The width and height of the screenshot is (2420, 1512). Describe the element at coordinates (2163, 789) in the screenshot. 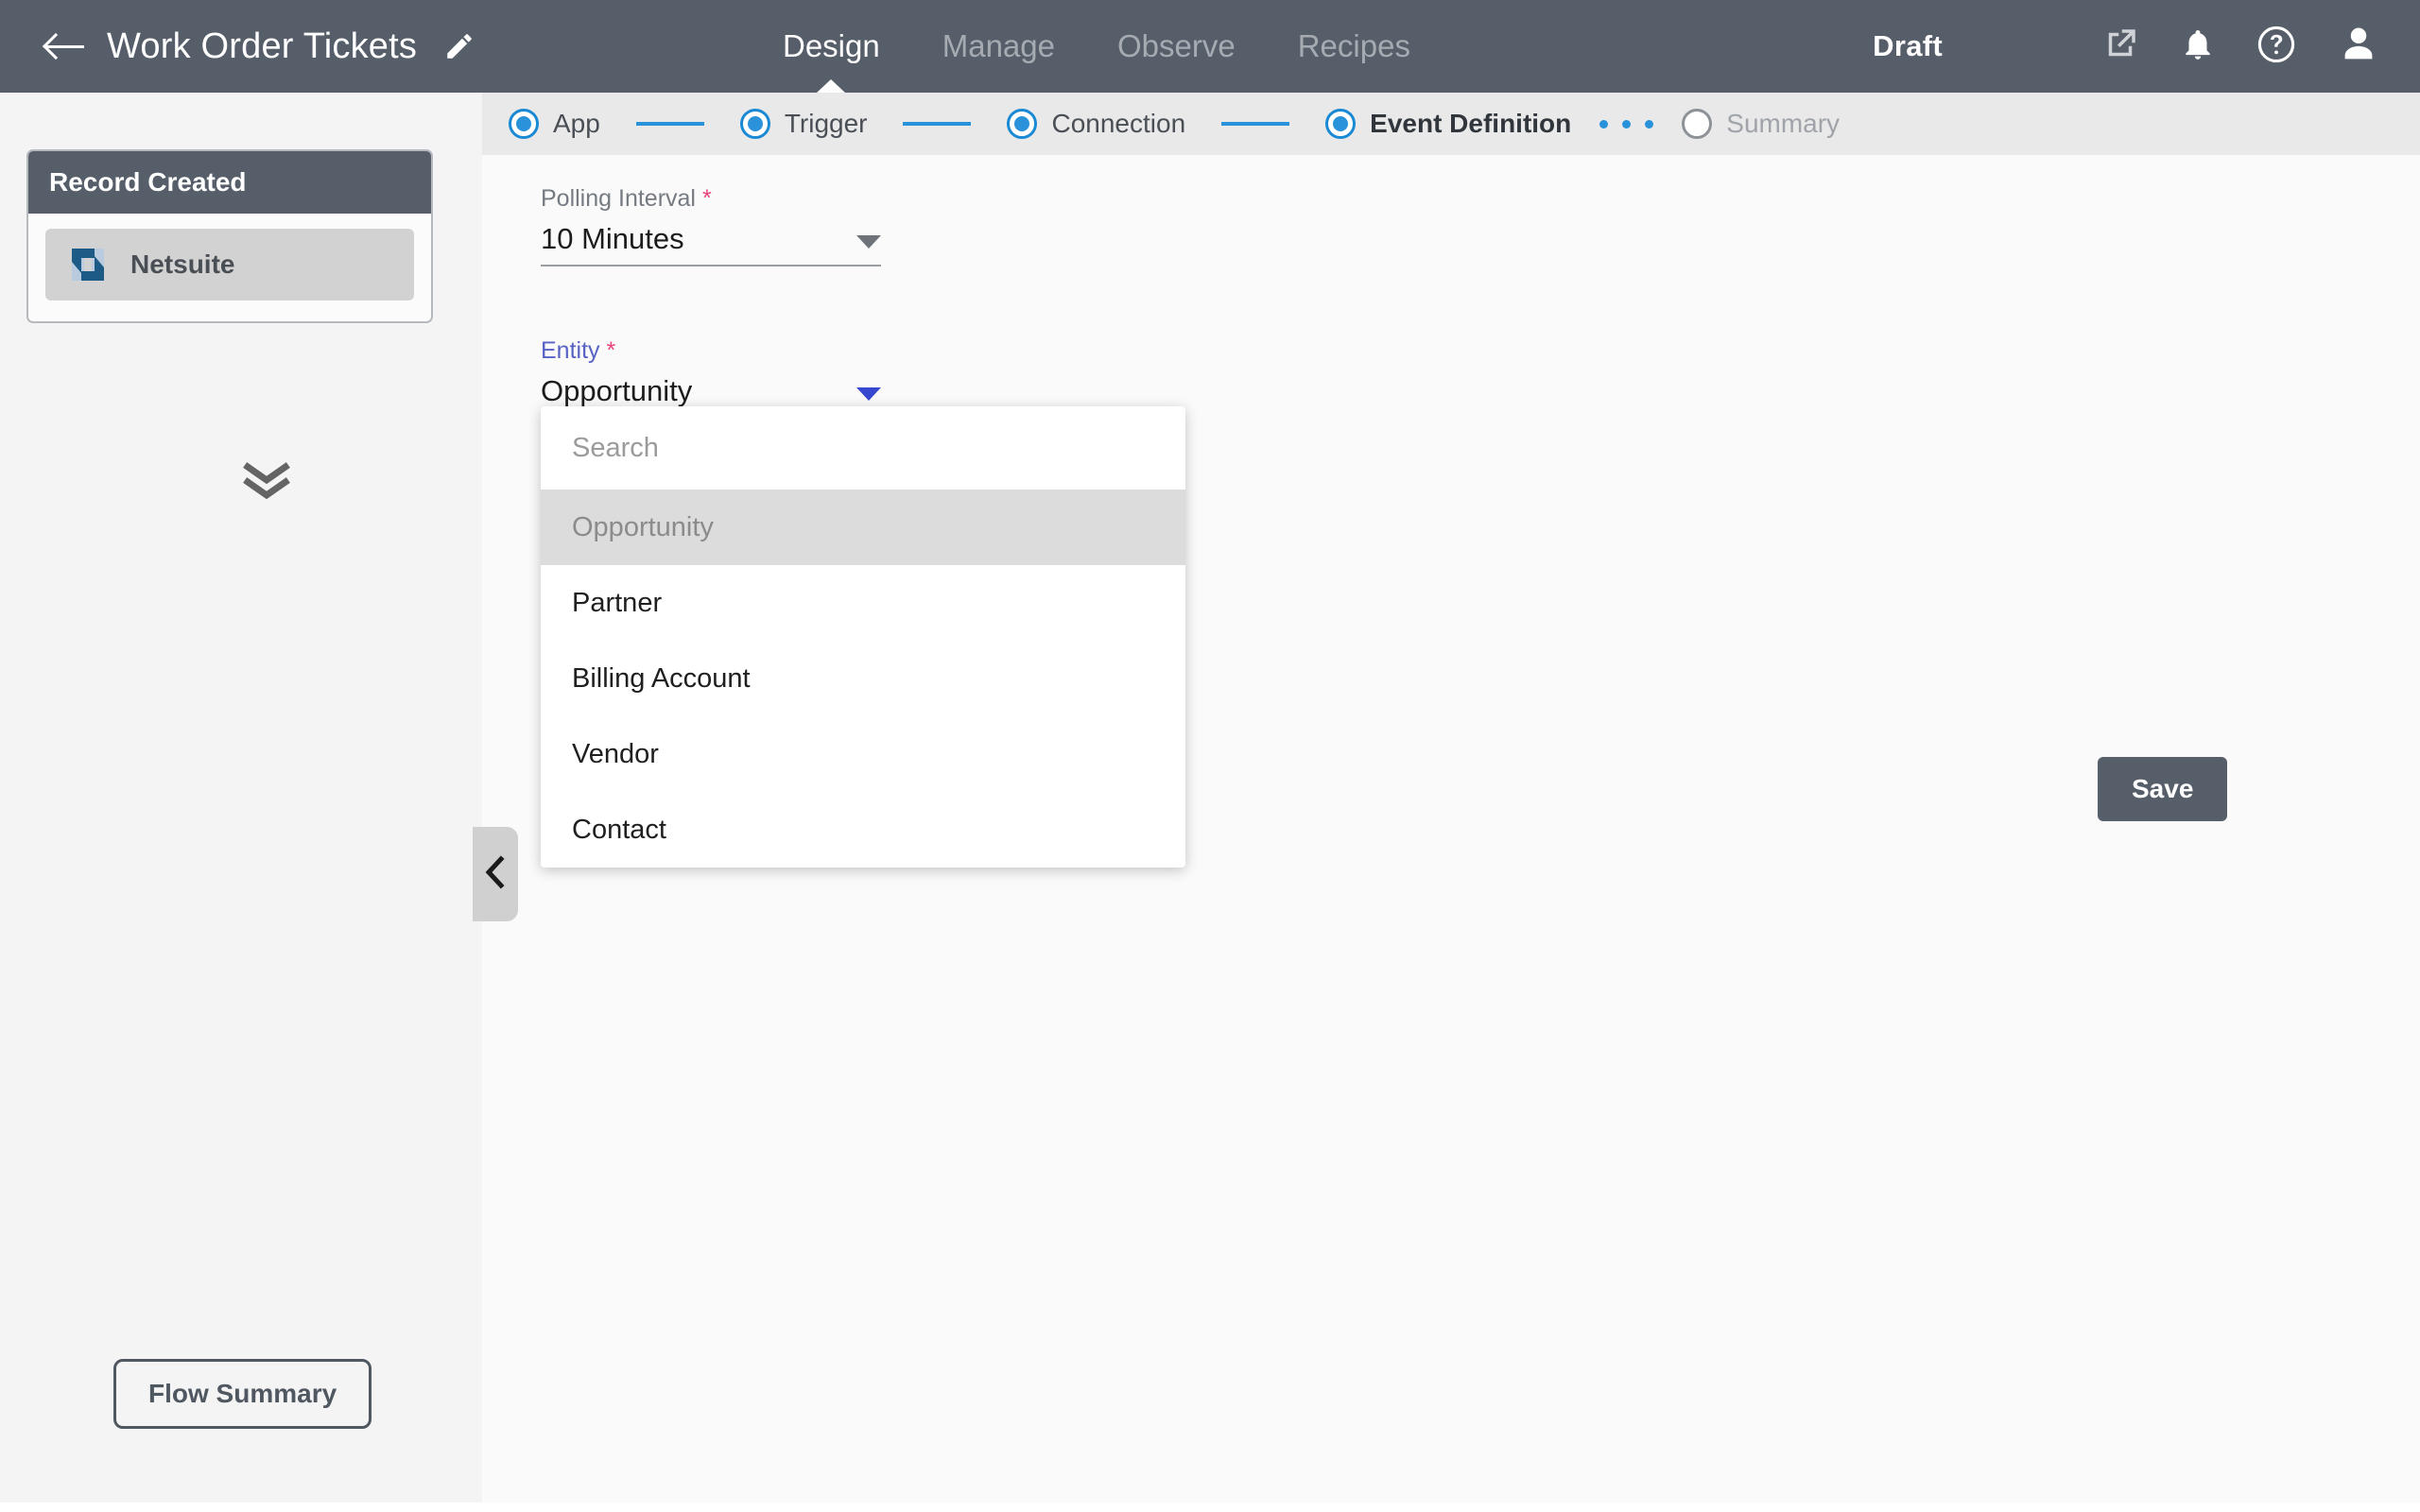

I see `save-button: Save` at that location.